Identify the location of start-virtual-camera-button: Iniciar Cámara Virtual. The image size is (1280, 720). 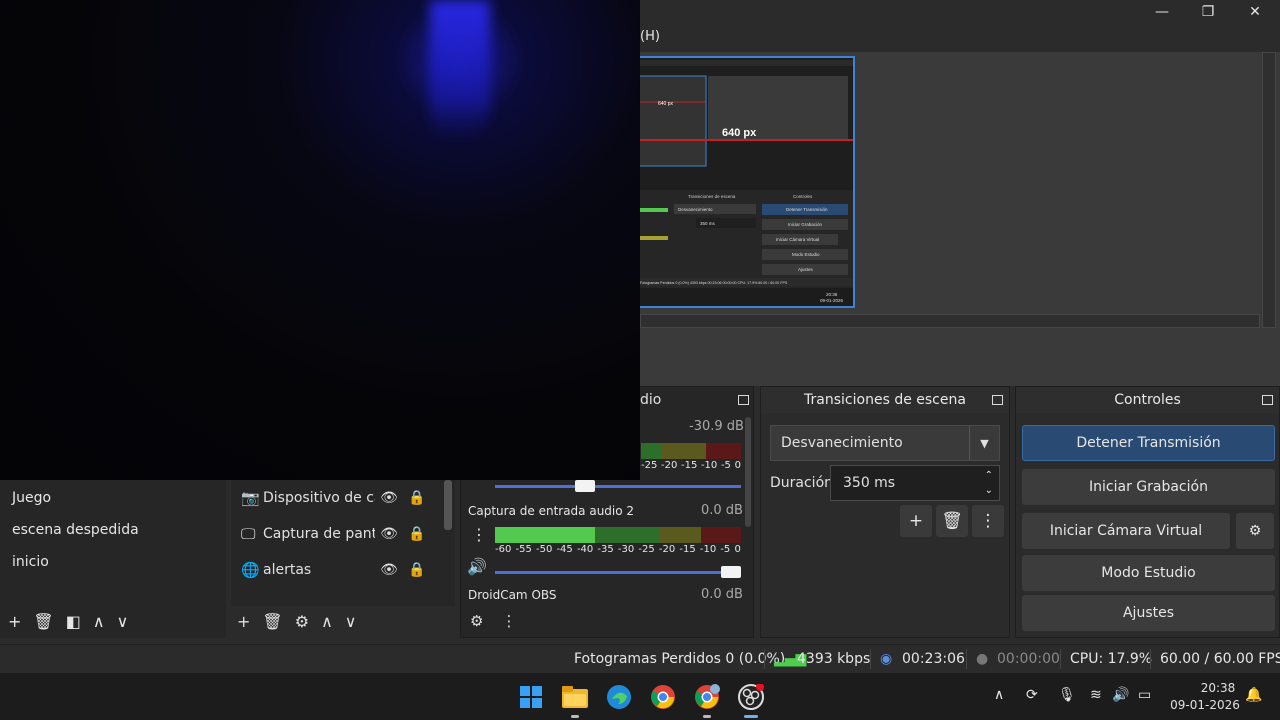
(1126, 531).